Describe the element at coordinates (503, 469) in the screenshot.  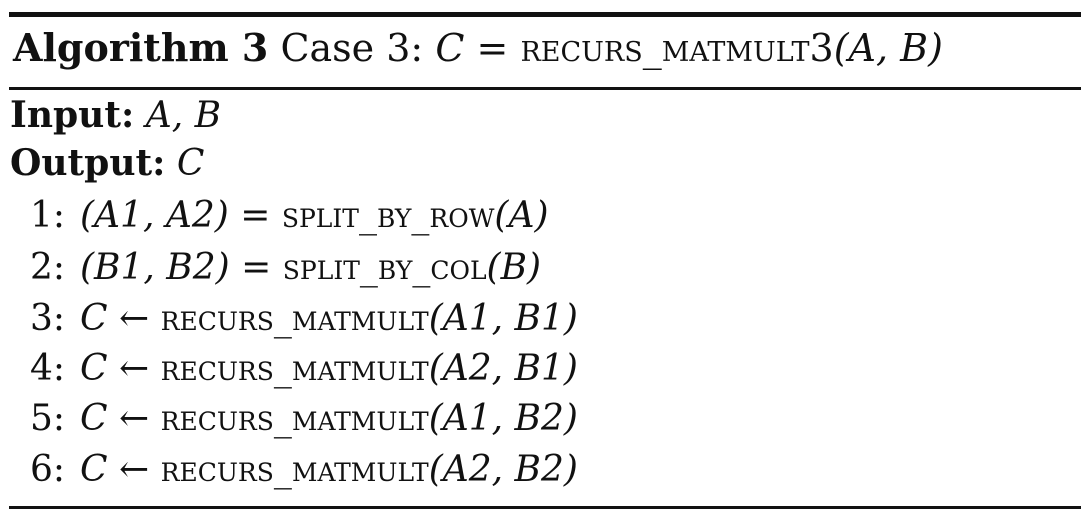
I see `line-args: (A2, B2)` at that location.